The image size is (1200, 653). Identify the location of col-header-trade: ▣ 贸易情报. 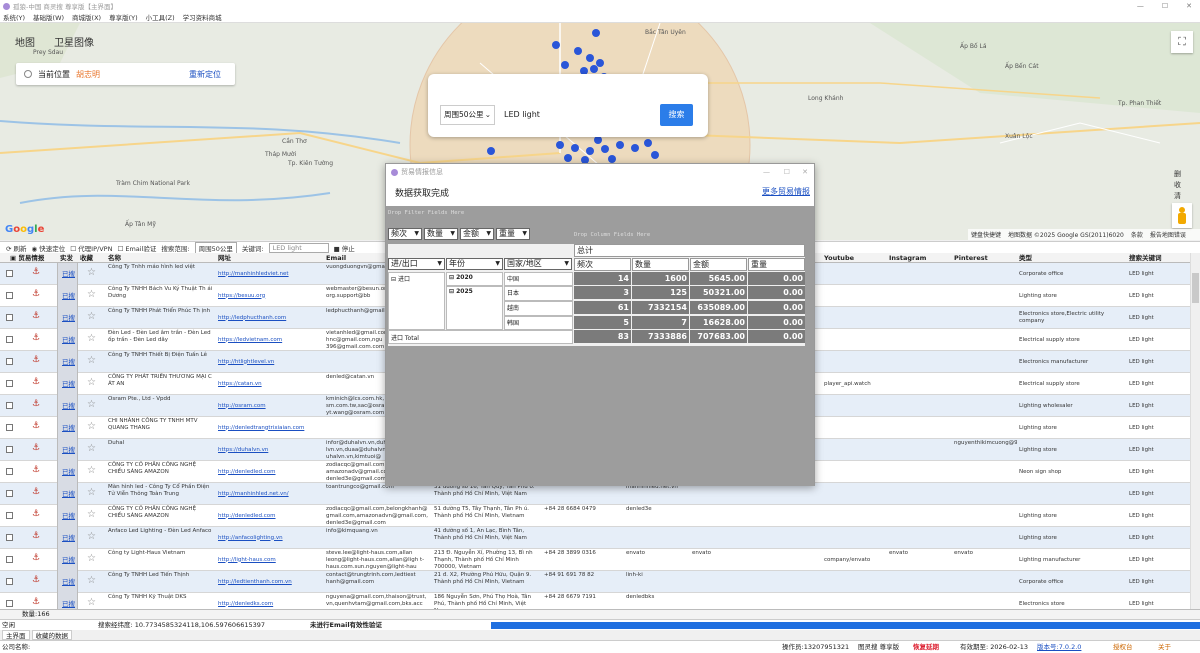
(33, 258).